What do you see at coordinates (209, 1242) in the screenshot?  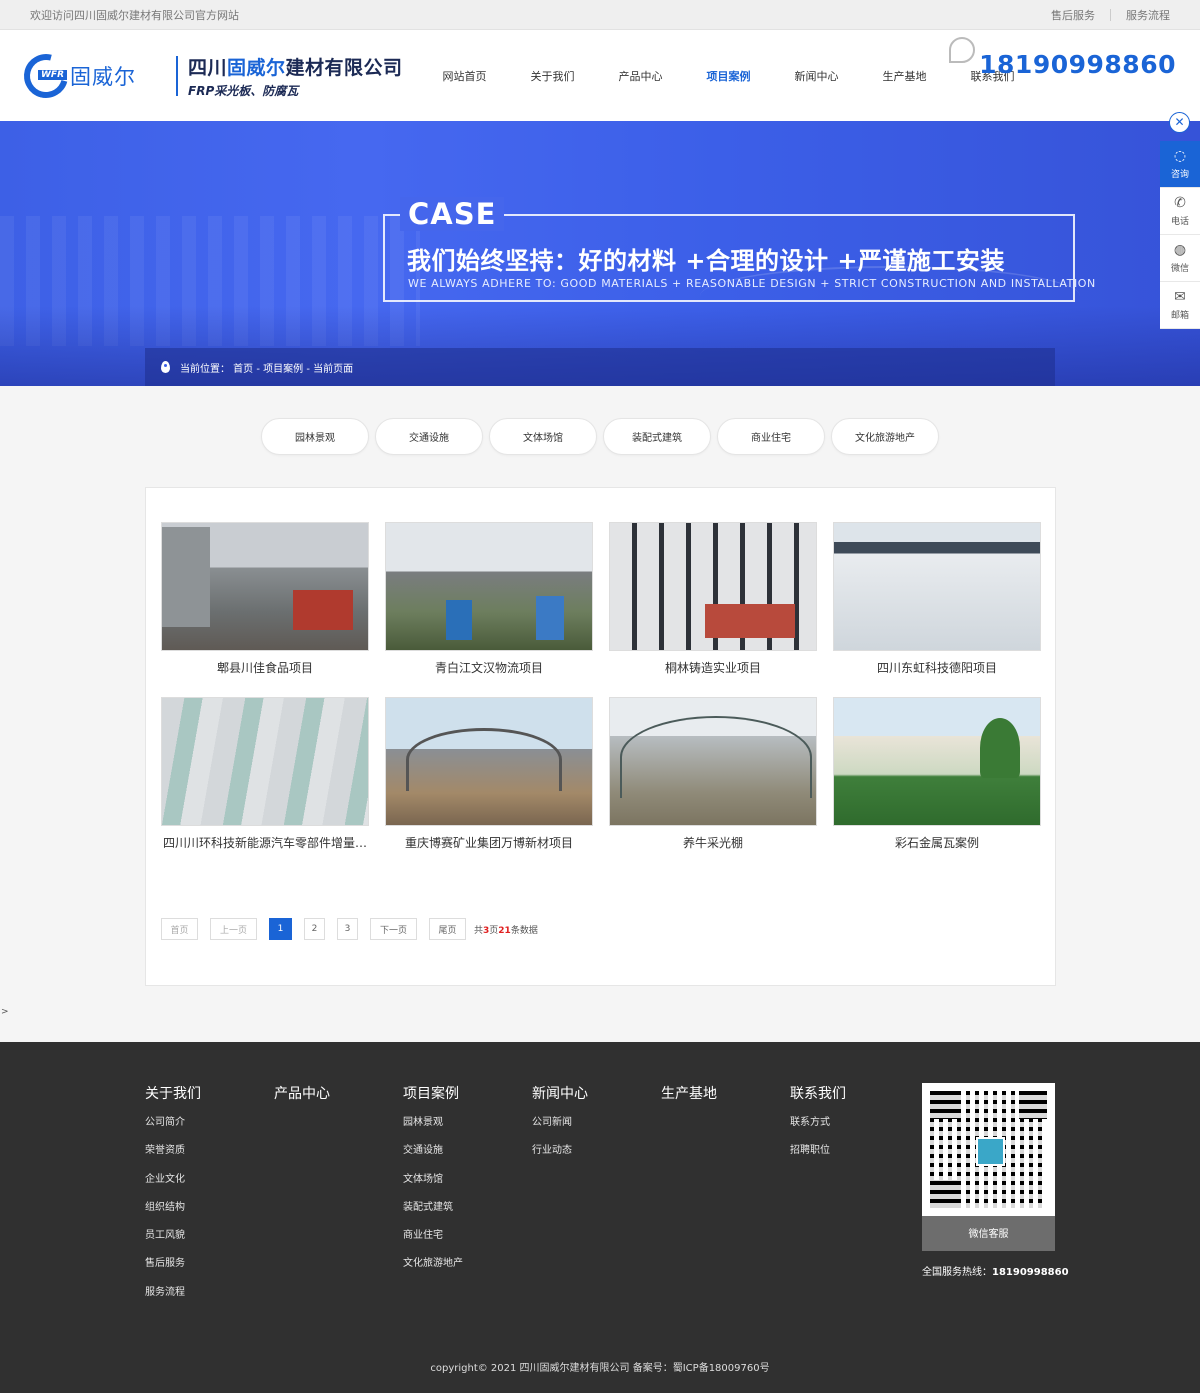 I see `footer-link: 员工风貌` at bounding box center [209, 1242].